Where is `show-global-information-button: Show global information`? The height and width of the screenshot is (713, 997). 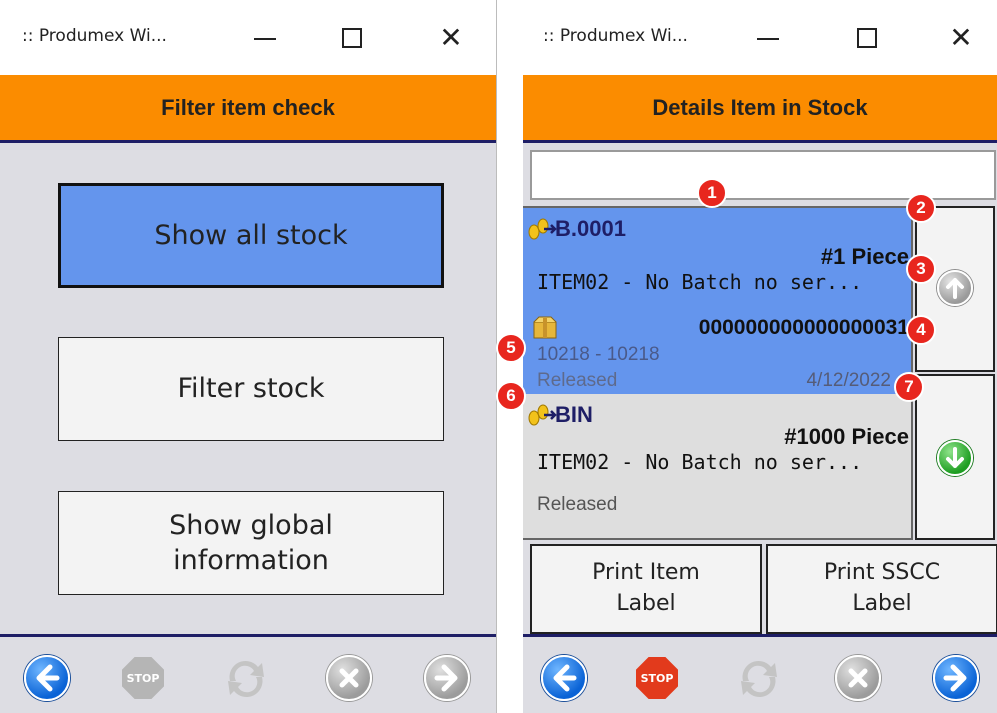 show-global-information-button: Show global information is located at coordinates (251, 543).